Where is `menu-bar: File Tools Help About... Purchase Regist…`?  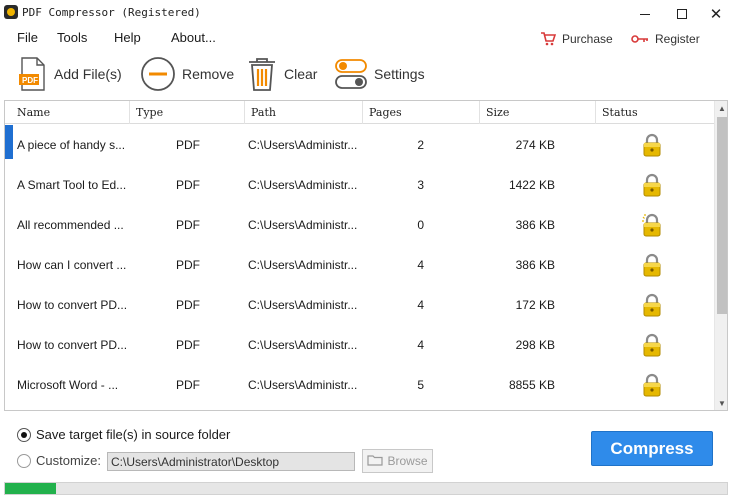 menu-bar: File Tools Help About... Purchase Regist… is located at coordinates (366, 38).